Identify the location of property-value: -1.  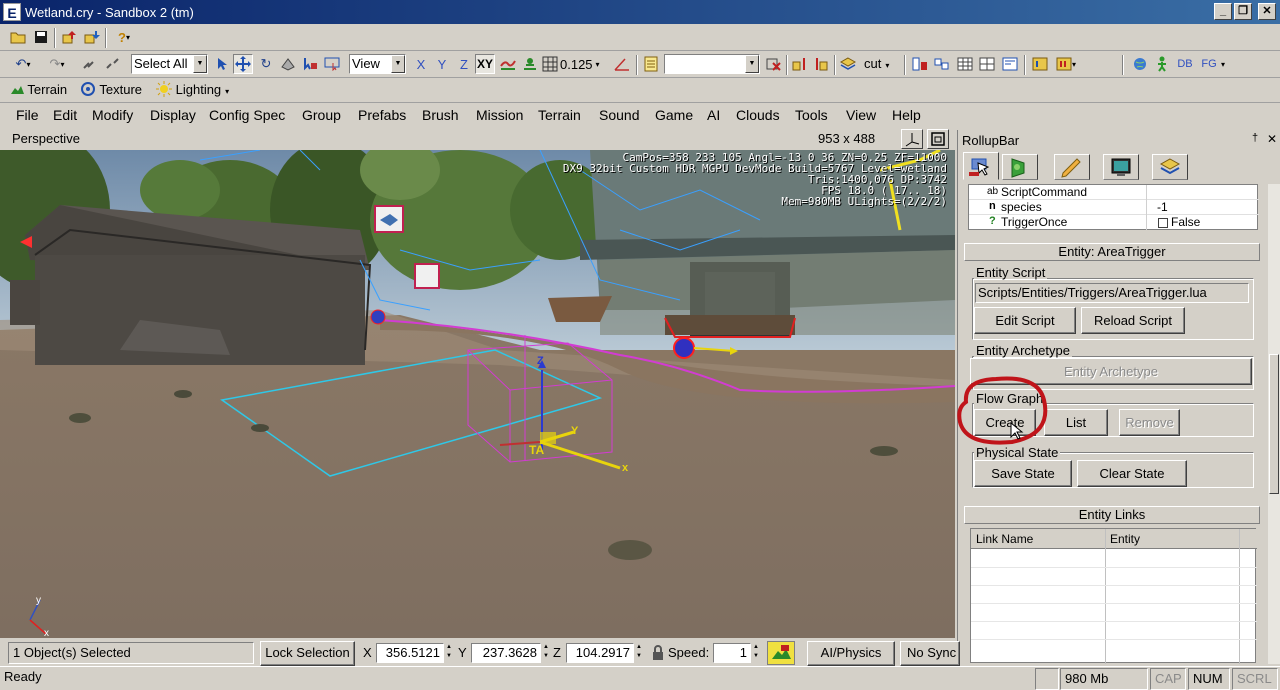
(1162, 207).